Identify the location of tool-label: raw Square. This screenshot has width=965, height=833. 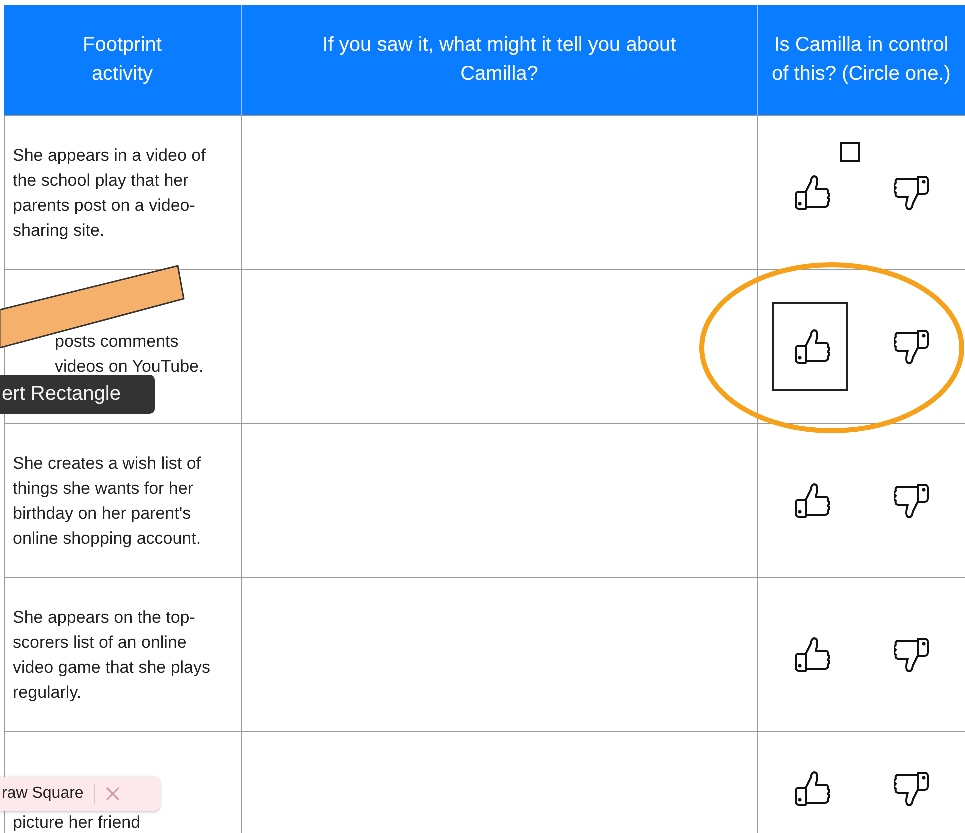
(43, 794).